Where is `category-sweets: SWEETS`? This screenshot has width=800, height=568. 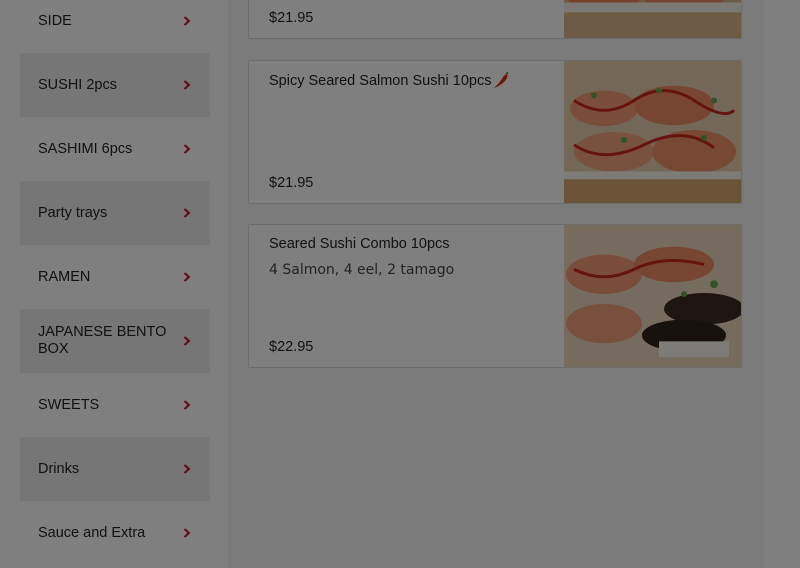 category-sweets: SWEETS is located at coordinates (115, 405).